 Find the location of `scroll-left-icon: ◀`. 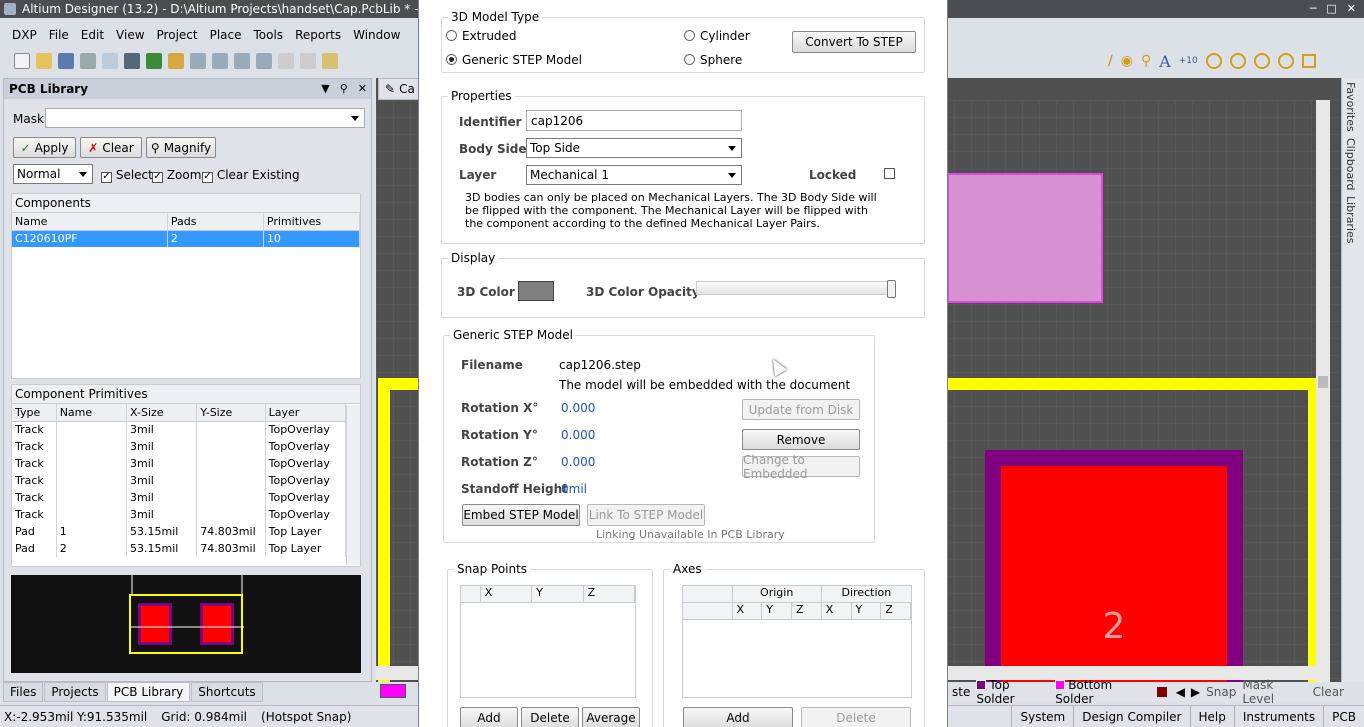

scroll-left-icon: ◀ is located at coordinates (1180, 692).